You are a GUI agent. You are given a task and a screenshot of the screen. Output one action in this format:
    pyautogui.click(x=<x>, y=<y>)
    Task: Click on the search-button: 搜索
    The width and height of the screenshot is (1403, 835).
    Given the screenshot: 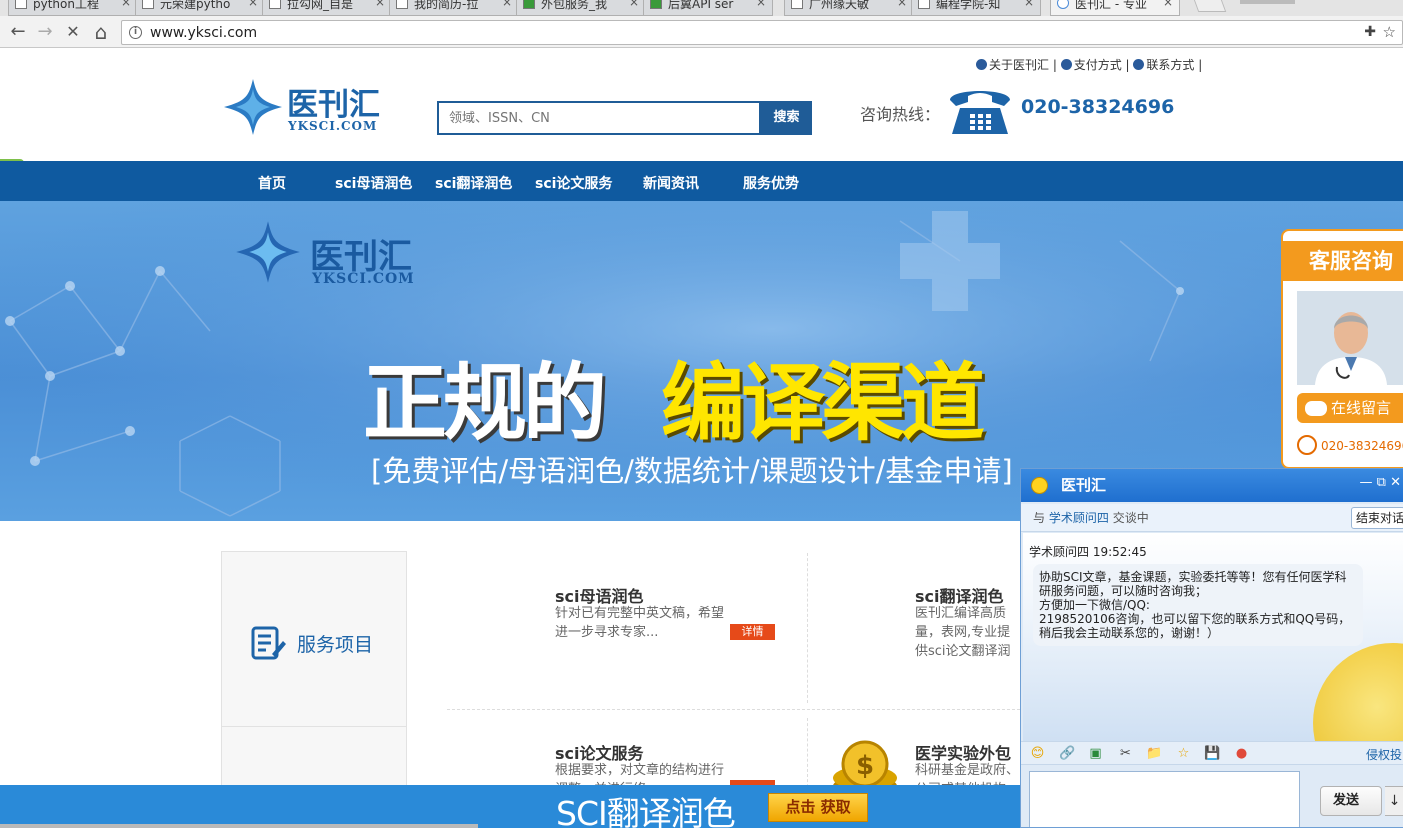 What is the action you would take?
    pyautogui.click(x=786, y=118)
    